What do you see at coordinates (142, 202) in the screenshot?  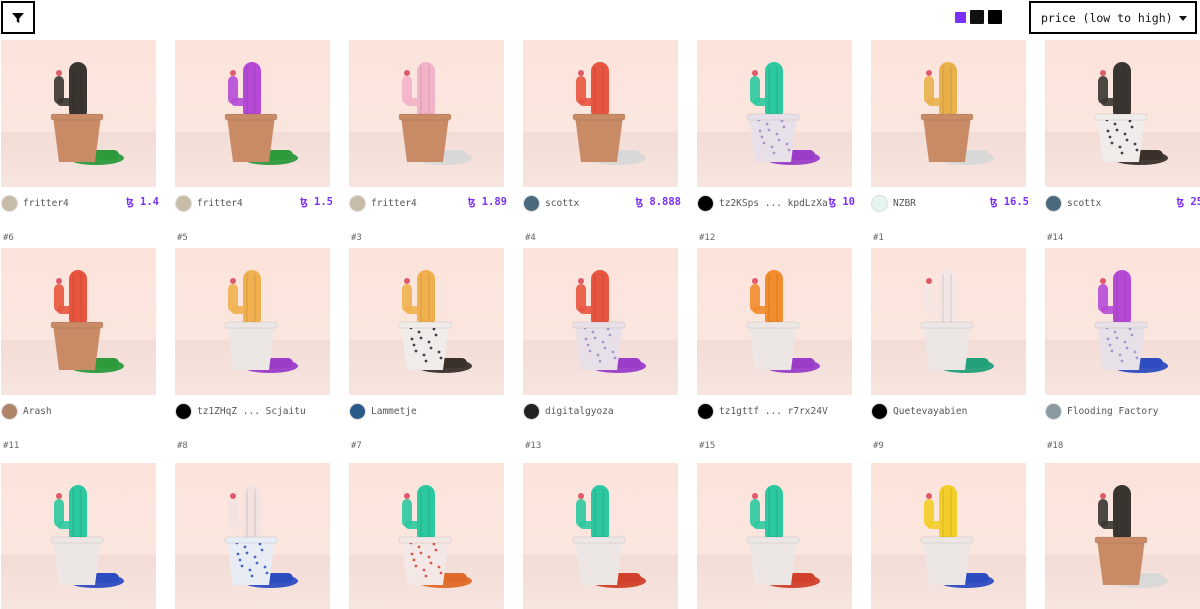 I see `price-label: ꜩ 1.4` at bounding box center [142, 202].